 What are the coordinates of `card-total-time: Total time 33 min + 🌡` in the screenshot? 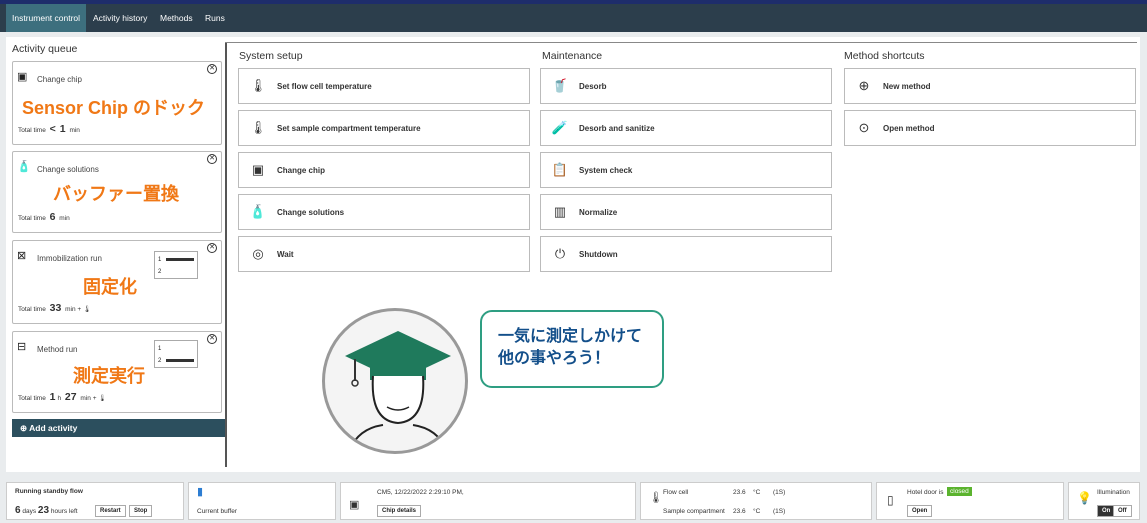 It's located at (55, 308).